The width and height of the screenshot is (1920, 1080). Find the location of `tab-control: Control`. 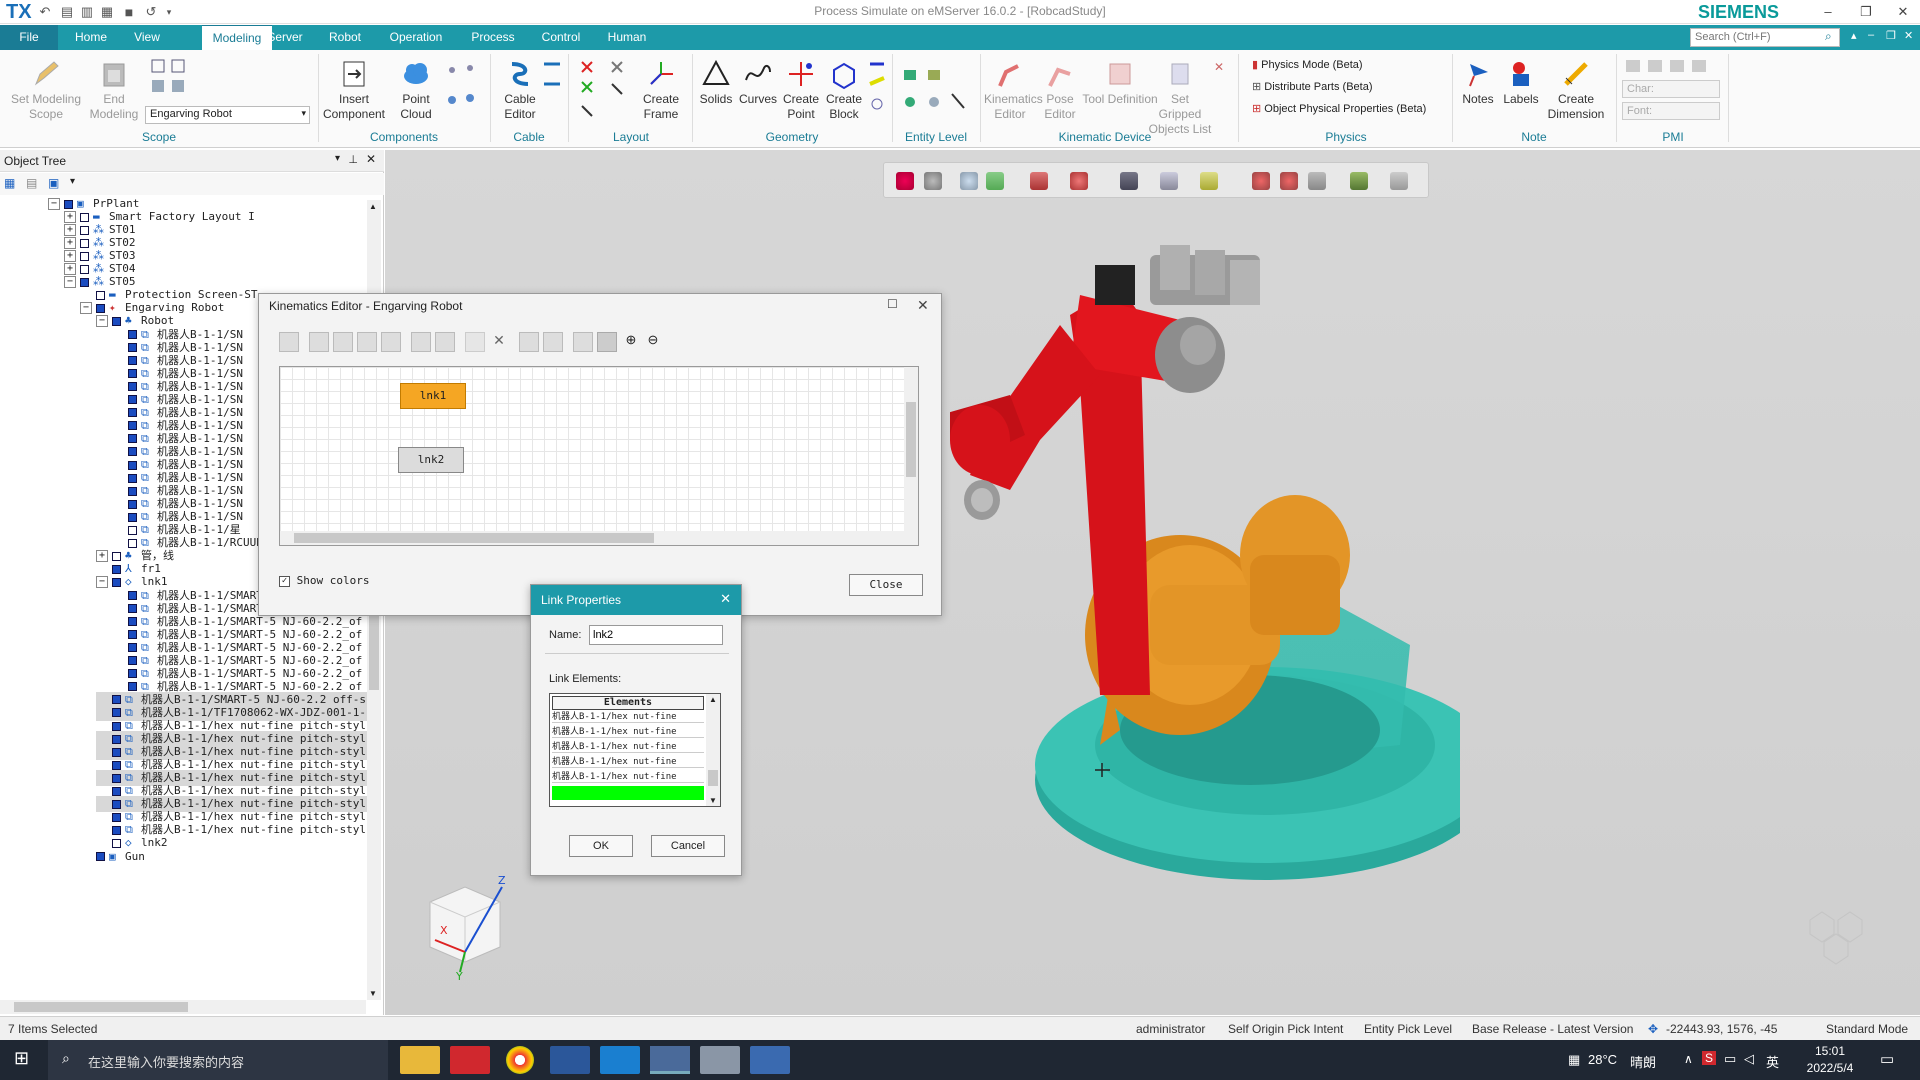

tab-control: Control is located at coordinates (561, 37).